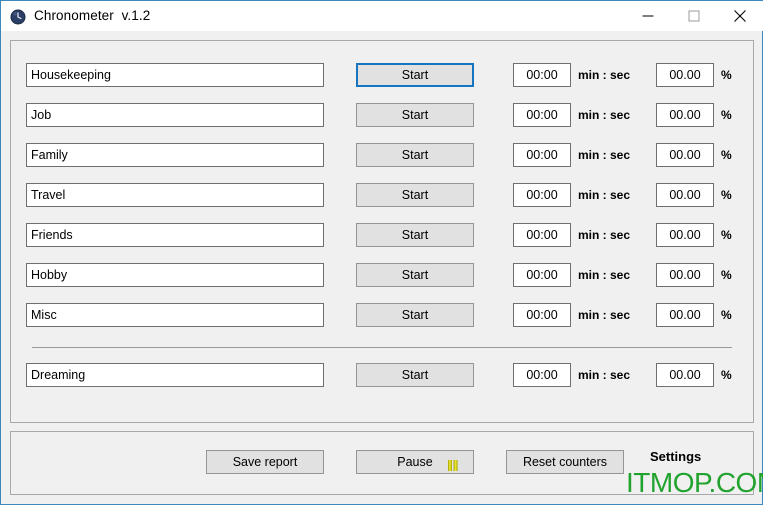 This screenshot has height=505, width=763. Describe the element at coordinates (92, 15) in the screenshot. I see `window-title: Chronometer v.1.2` at that location.